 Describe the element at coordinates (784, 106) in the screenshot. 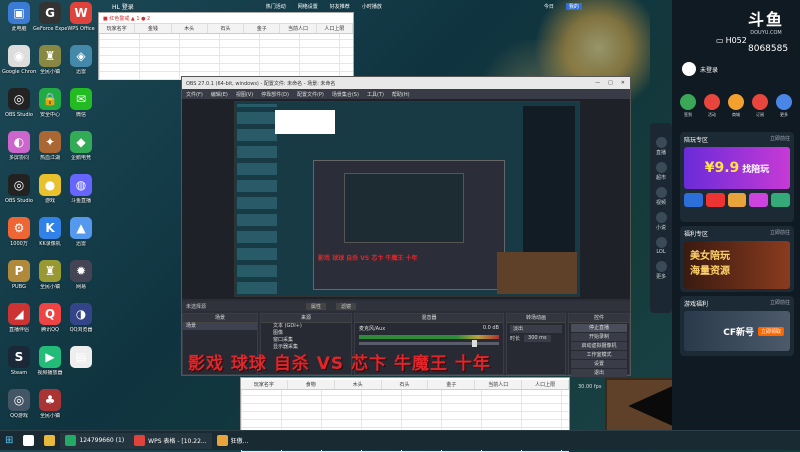

I see `quick-action: 更多` at that location.